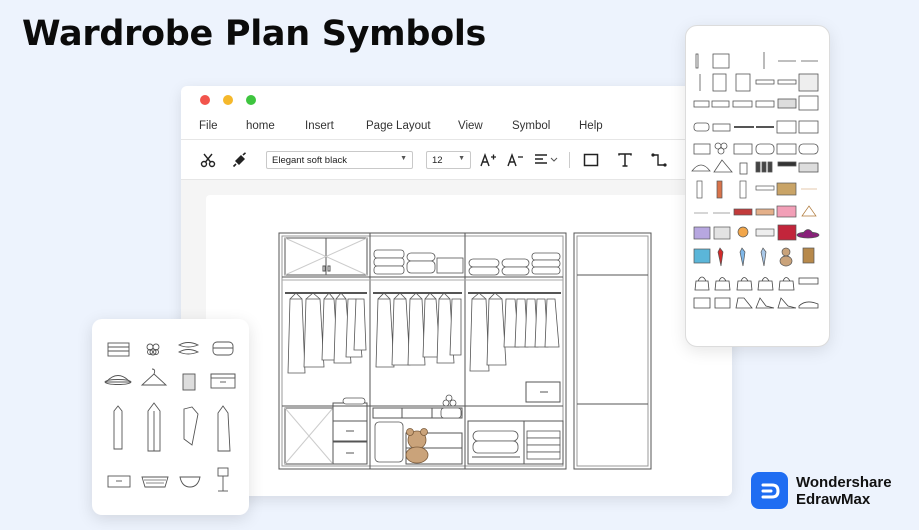  I want to click on menu-insert: Insert, so click(319, 126).